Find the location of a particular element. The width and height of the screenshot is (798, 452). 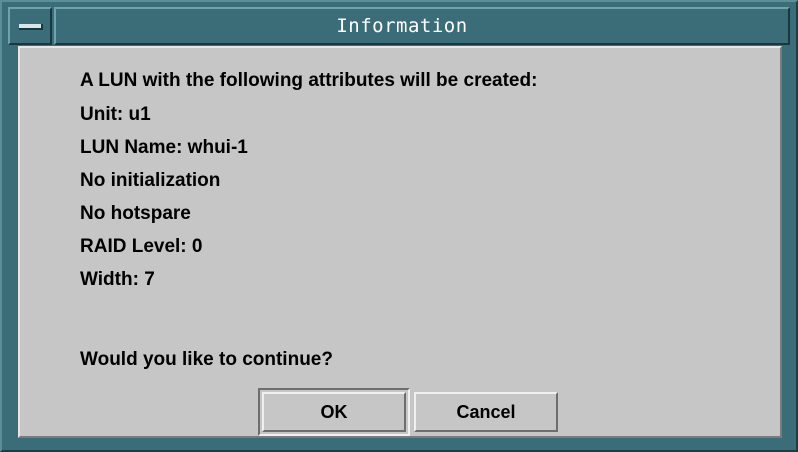

message-line-hotspare: No hotspare is located at coordinates (135, 213).